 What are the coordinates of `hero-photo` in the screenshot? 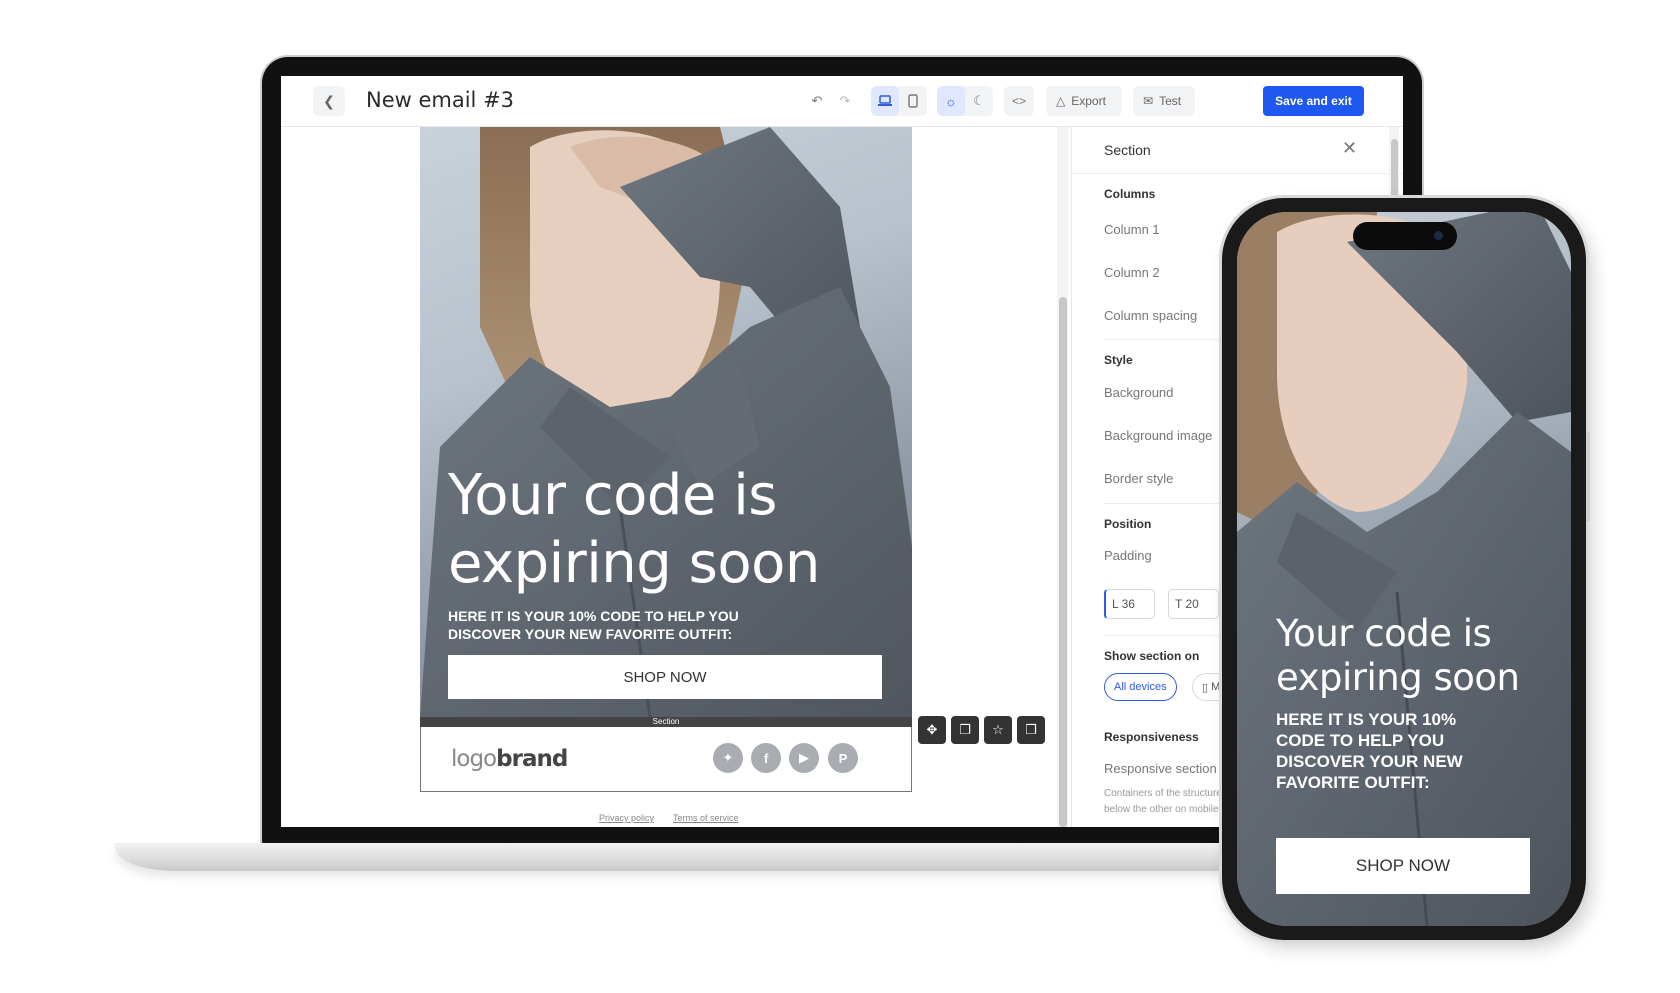 It's located at (1404, 569).